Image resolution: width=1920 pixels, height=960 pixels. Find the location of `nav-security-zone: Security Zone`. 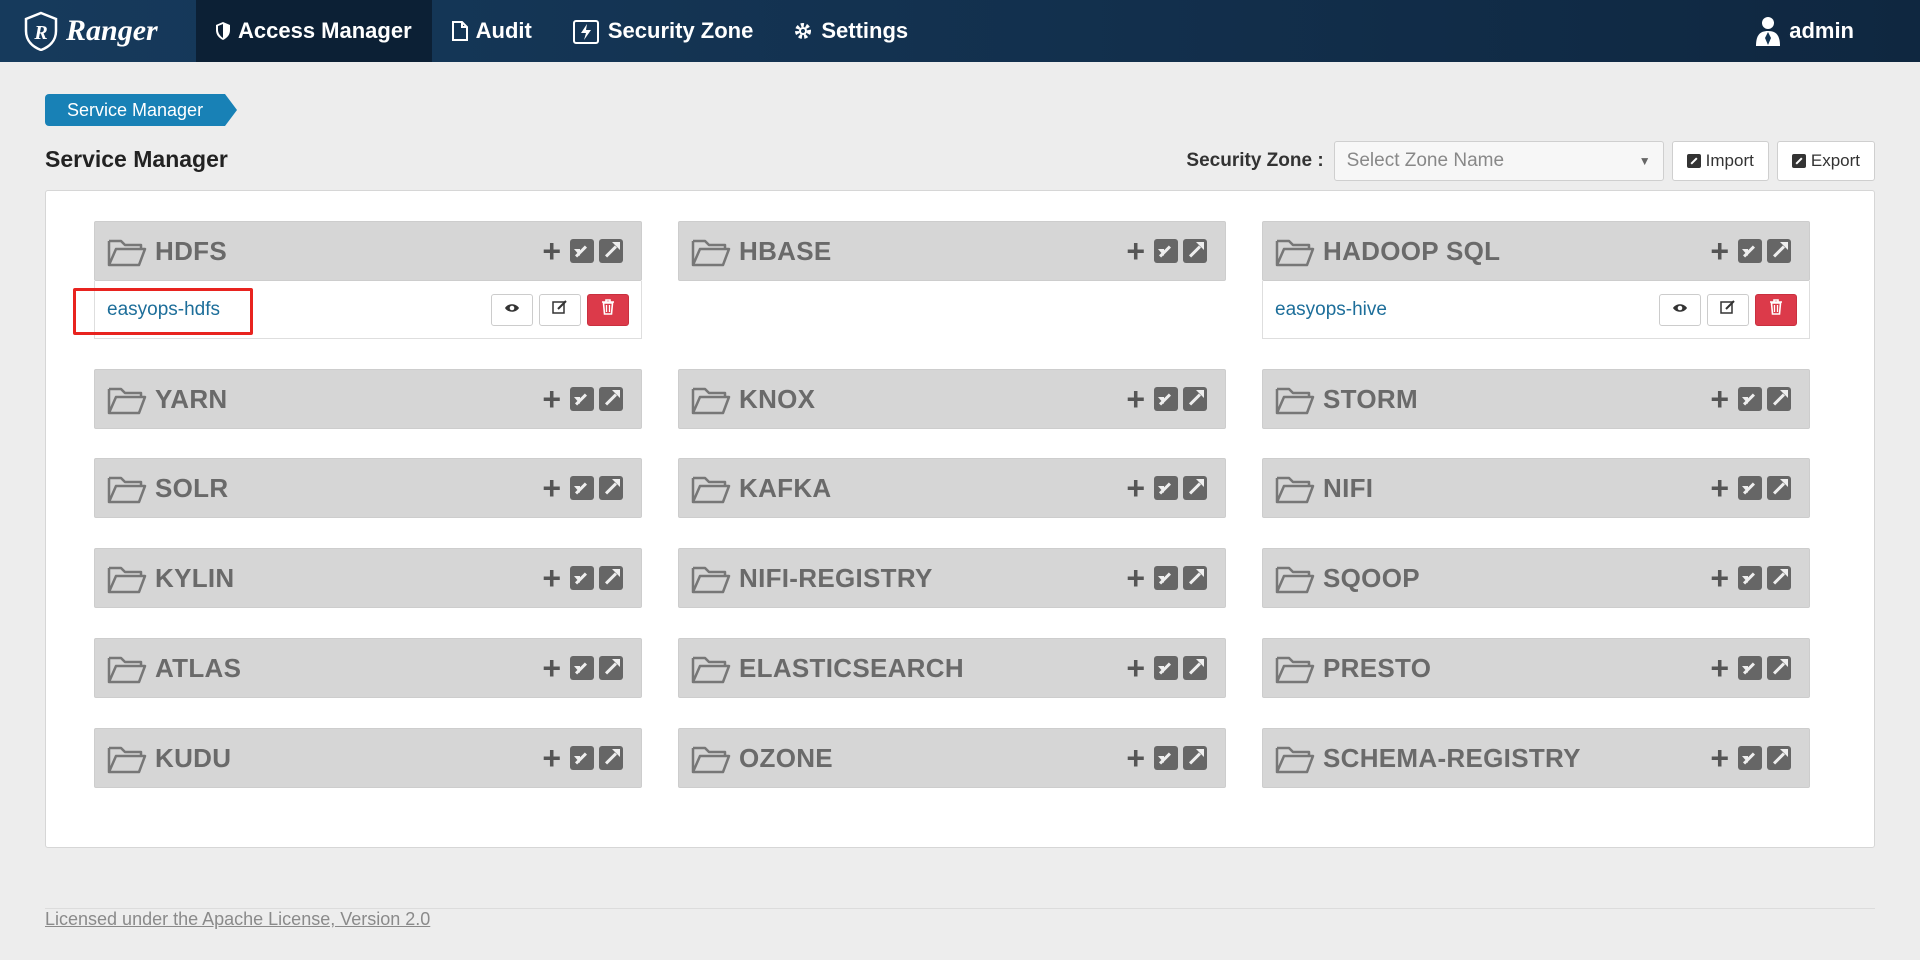

nav-security-zone: Security Zone is located at coordinates (662, 31).